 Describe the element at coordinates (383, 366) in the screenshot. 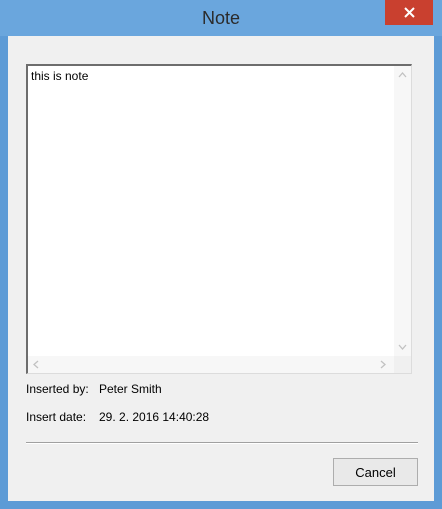

I see `chevron-right-icon` at that location.